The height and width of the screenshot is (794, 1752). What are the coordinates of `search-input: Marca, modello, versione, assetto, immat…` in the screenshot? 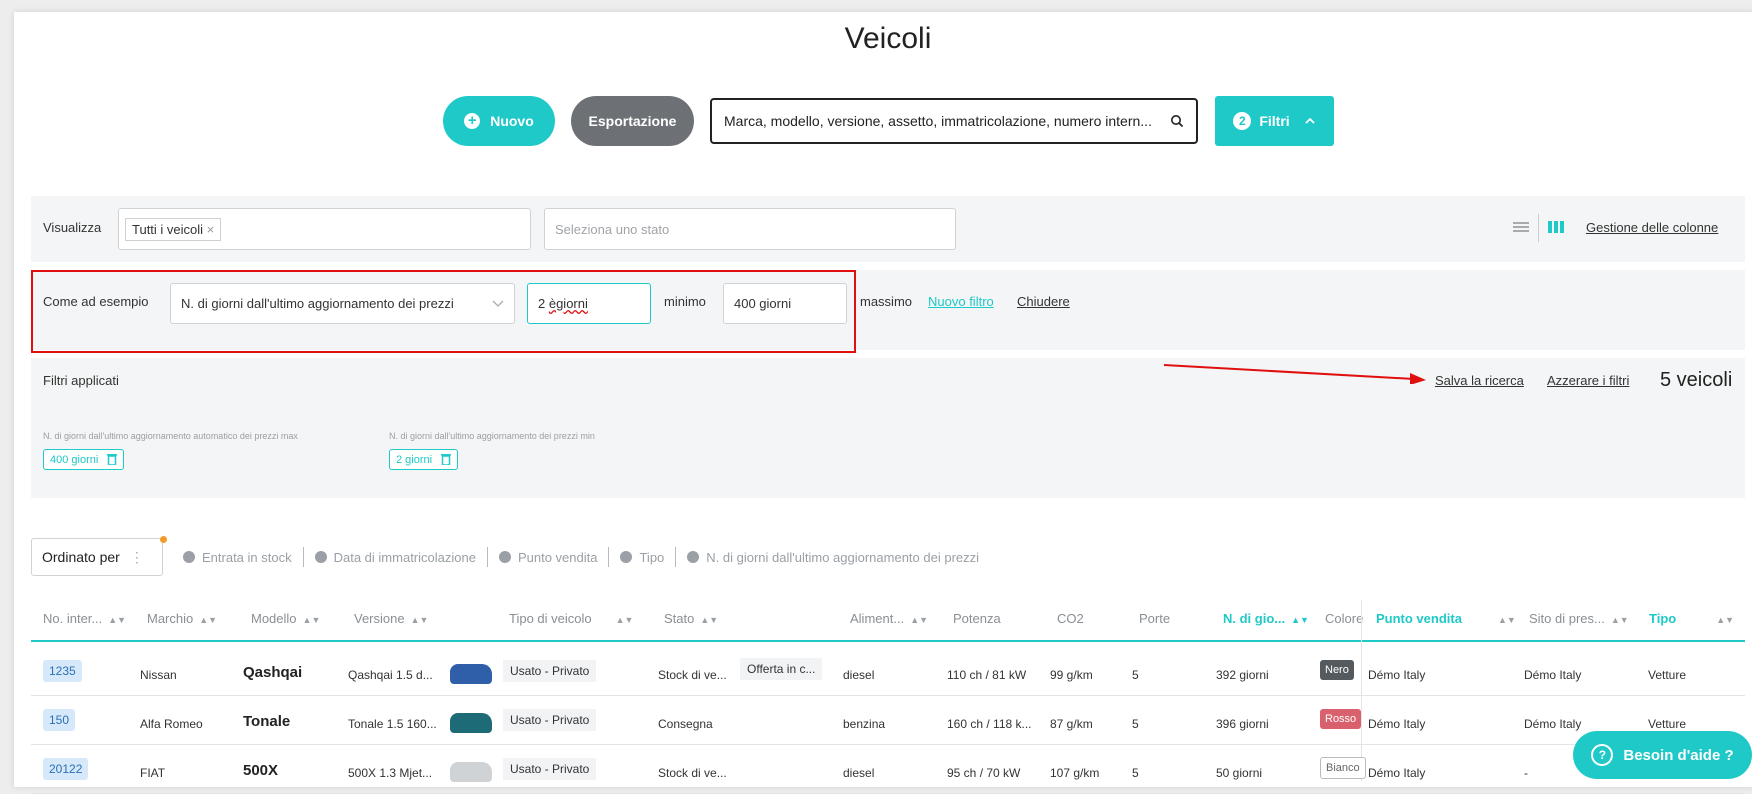 It's located at (954, 121).